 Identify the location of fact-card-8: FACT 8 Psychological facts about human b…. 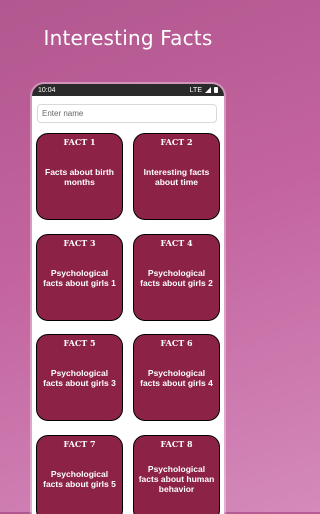
(176, 474).